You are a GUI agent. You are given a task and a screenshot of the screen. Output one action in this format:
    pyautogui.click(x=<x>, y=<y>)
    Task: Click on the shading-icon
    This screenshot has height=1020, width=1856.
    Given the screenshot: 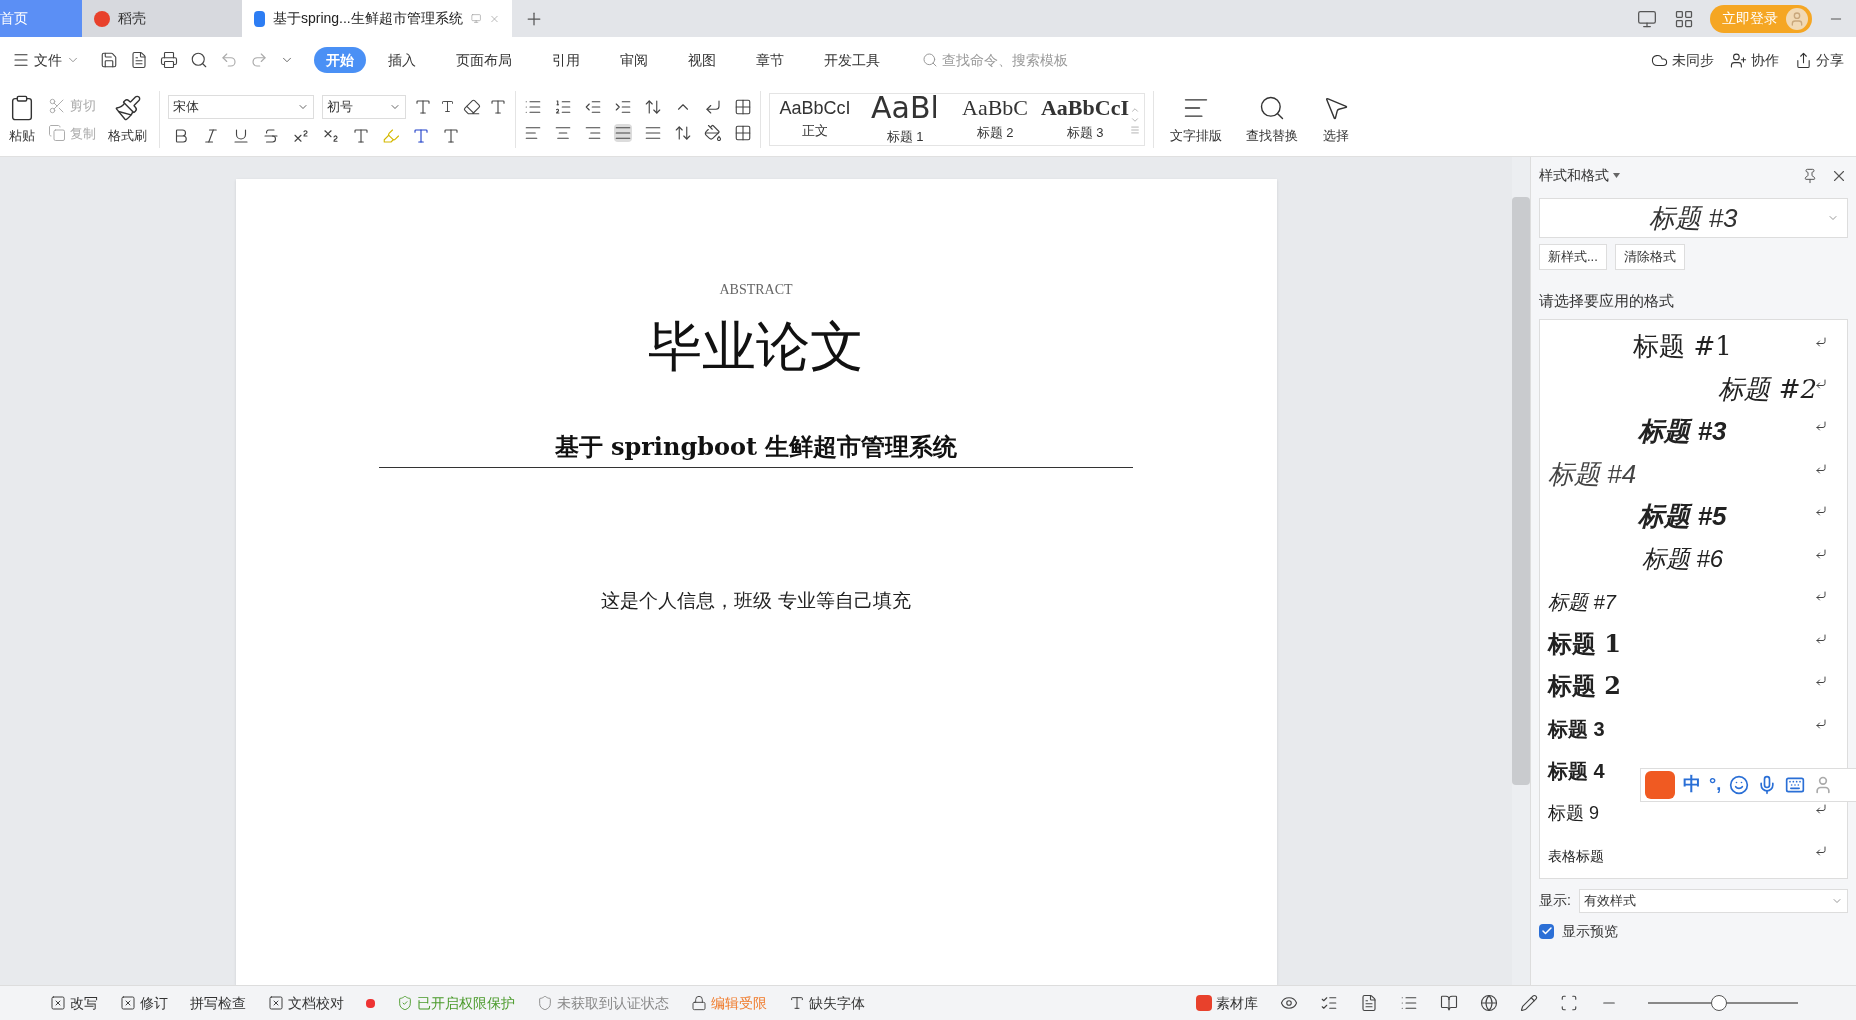 What is the action you would take?
    pyautogui.click(x=713, y=132)
    